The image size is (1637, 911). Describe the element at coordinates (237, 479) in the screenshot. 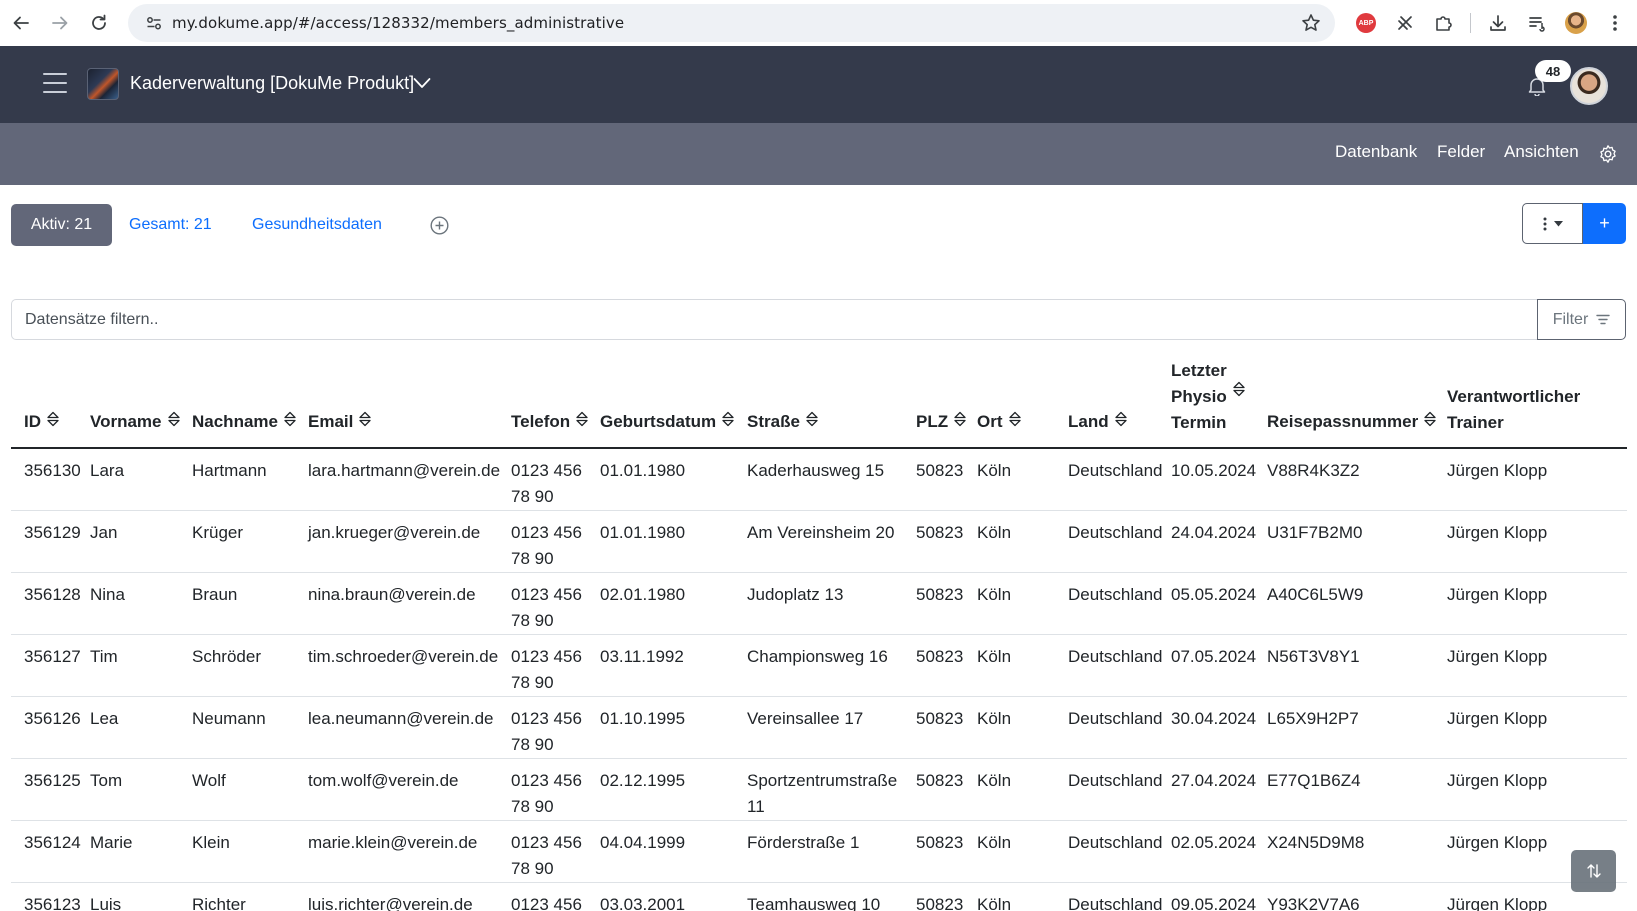

I see `cell-nachname: Hartmann` at that location.